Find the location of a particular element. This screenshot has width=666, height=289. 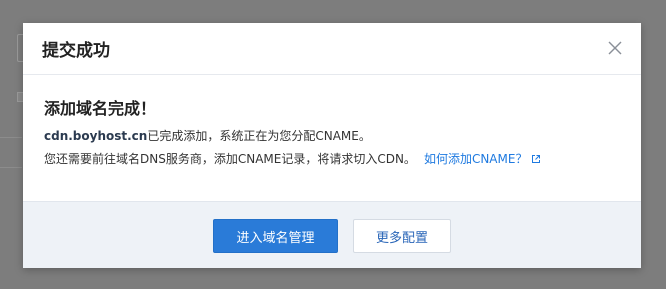

close-button is located at coordinates (615, 48).